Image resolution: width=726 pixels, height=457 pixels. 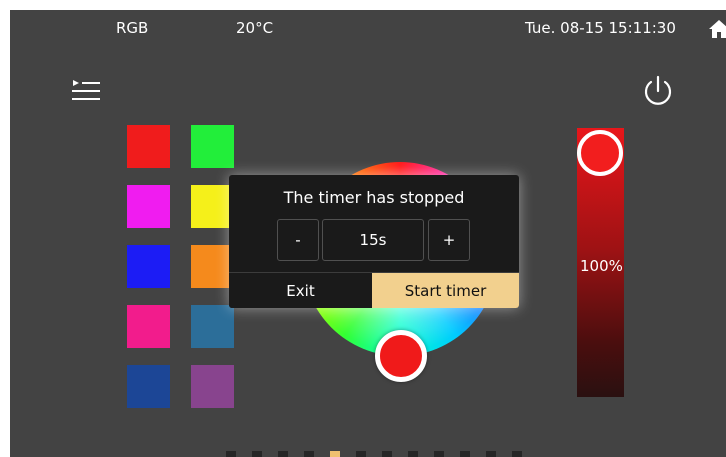 I want to click on datetime-label: Tue. 08-15 15:11:30, so click(x=600, y=28).